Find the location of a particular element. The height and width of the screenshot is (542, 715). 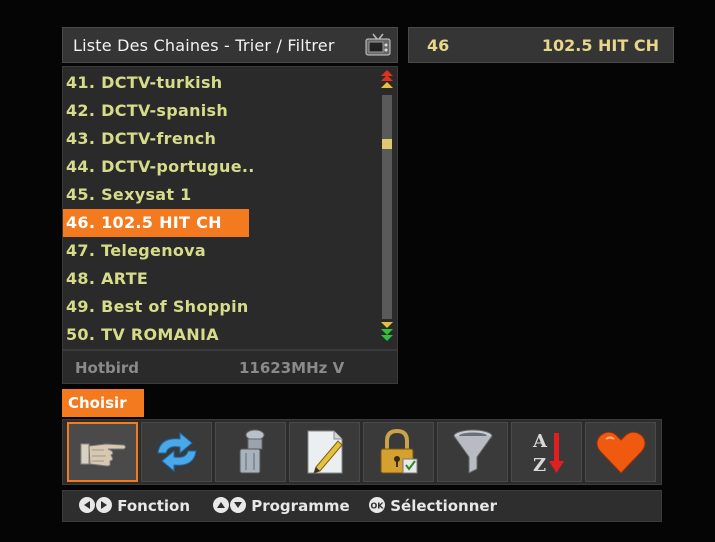

help-fonction-label: Fonction is located at coordinates (154, 506).